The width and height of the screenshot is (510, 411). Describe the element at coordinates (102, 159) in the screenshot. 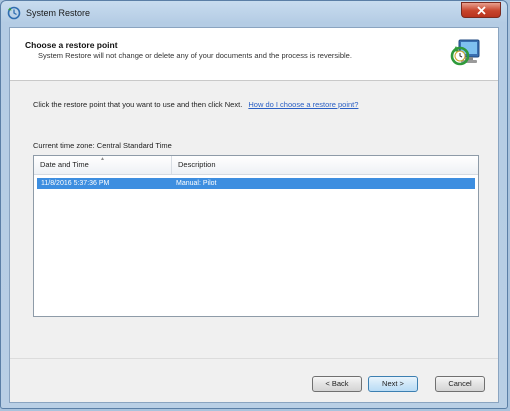

I see `sort-arrow-icon: ▲` at that location.